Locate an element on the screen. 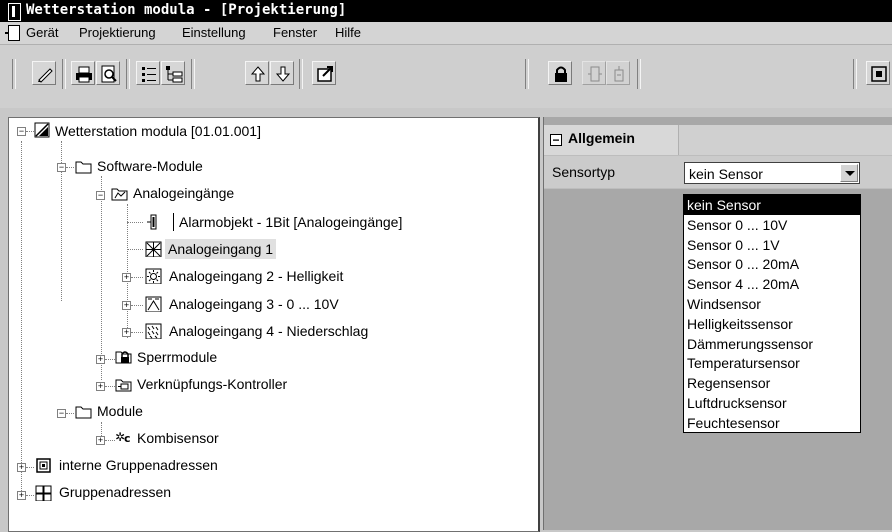 The width and height of the screenshot is (892, 532). module-add-button is located at coordinates (618, 73).